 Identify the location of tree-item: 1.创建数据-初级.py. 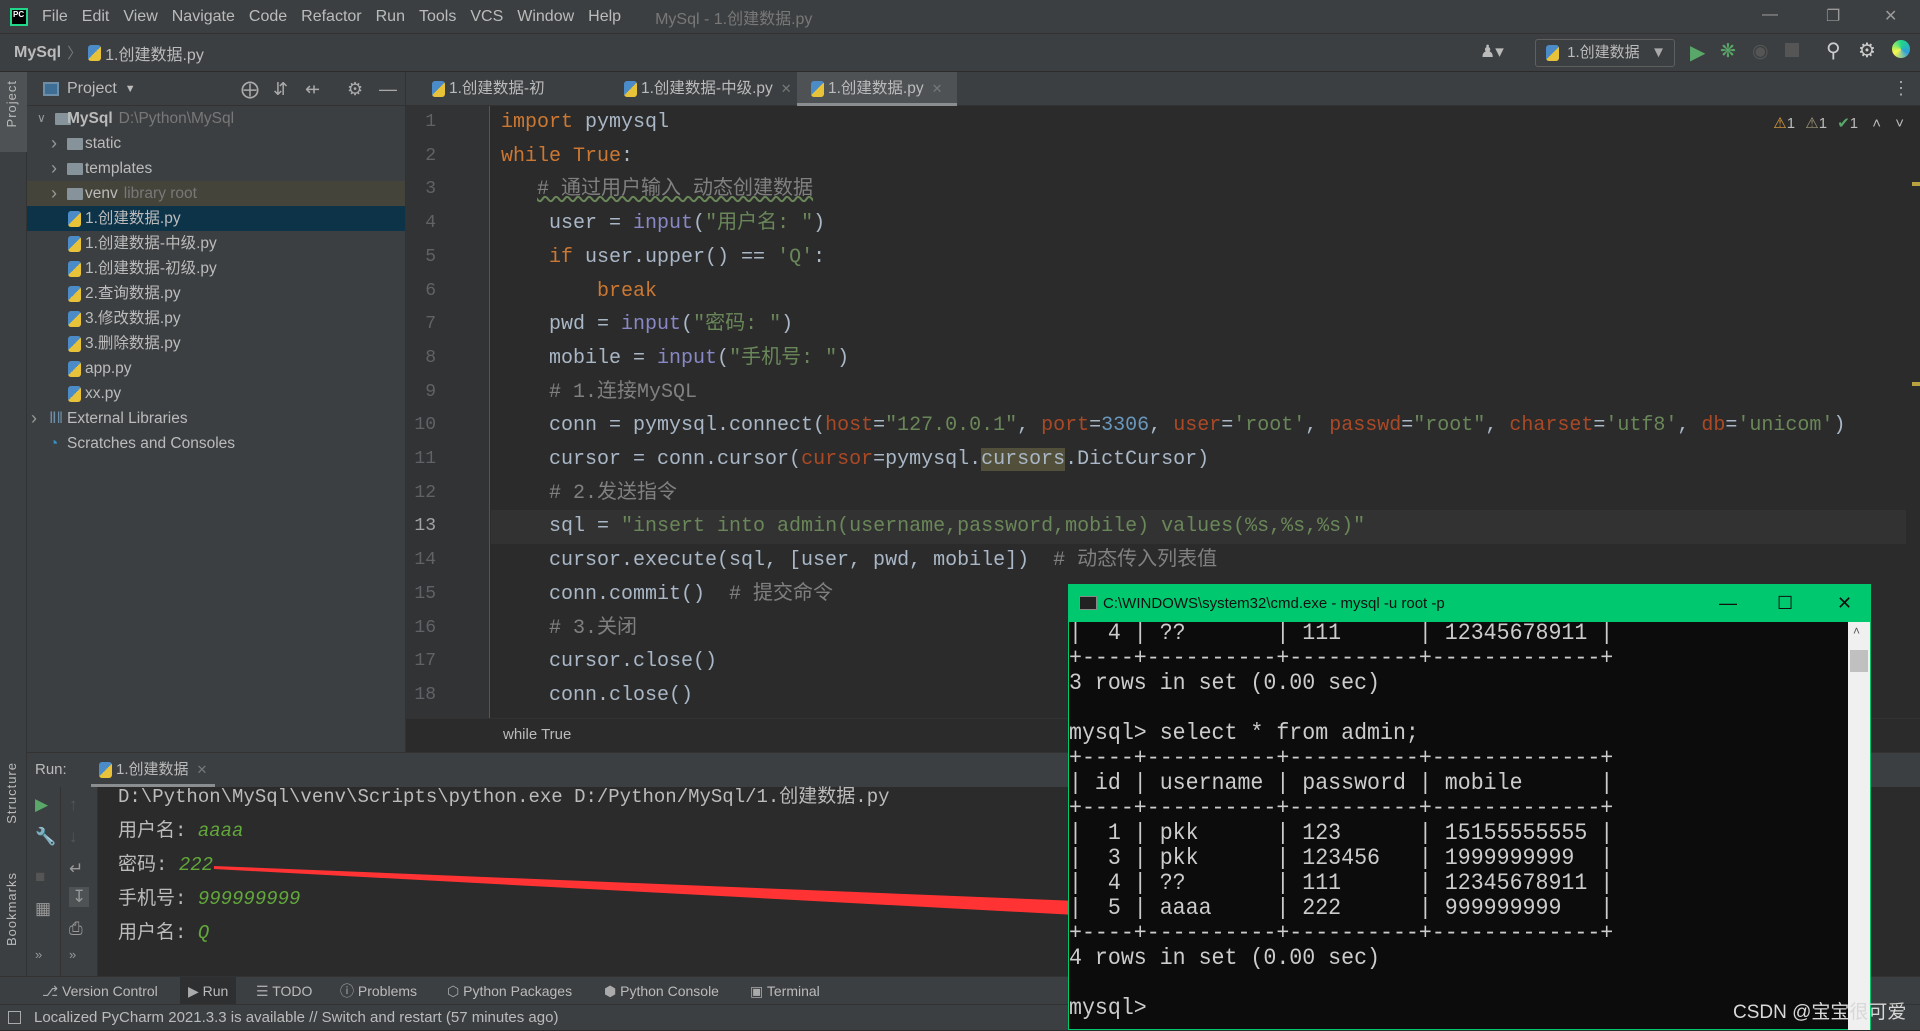
(216, 268).